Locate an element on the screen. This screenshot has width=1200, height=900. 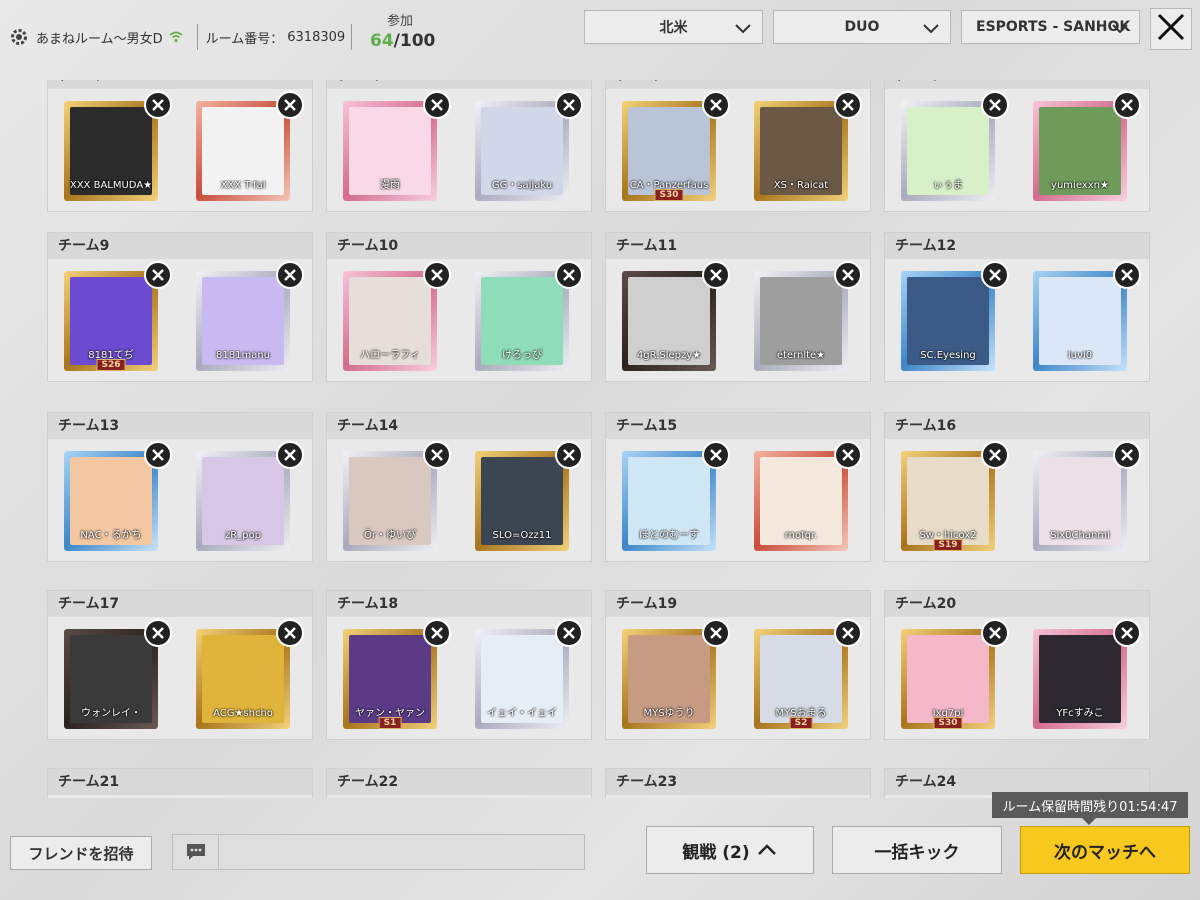
team-card: チーム8 ぃぅま yumiexxn★ is located at coordinates (1017, 146).